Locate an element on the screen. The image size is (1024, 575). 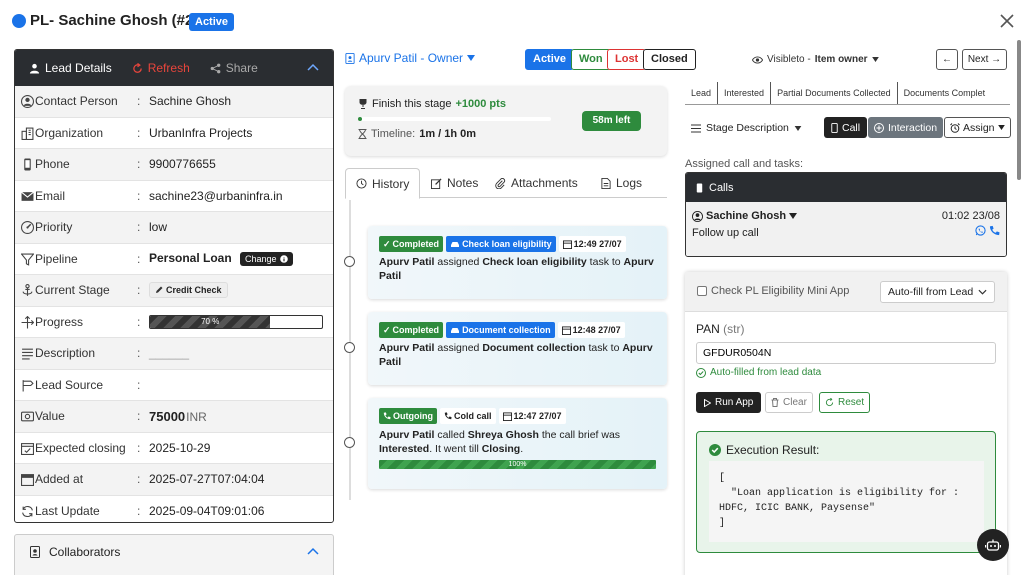
reset-button: Reset is located at coordinates (845, 402).